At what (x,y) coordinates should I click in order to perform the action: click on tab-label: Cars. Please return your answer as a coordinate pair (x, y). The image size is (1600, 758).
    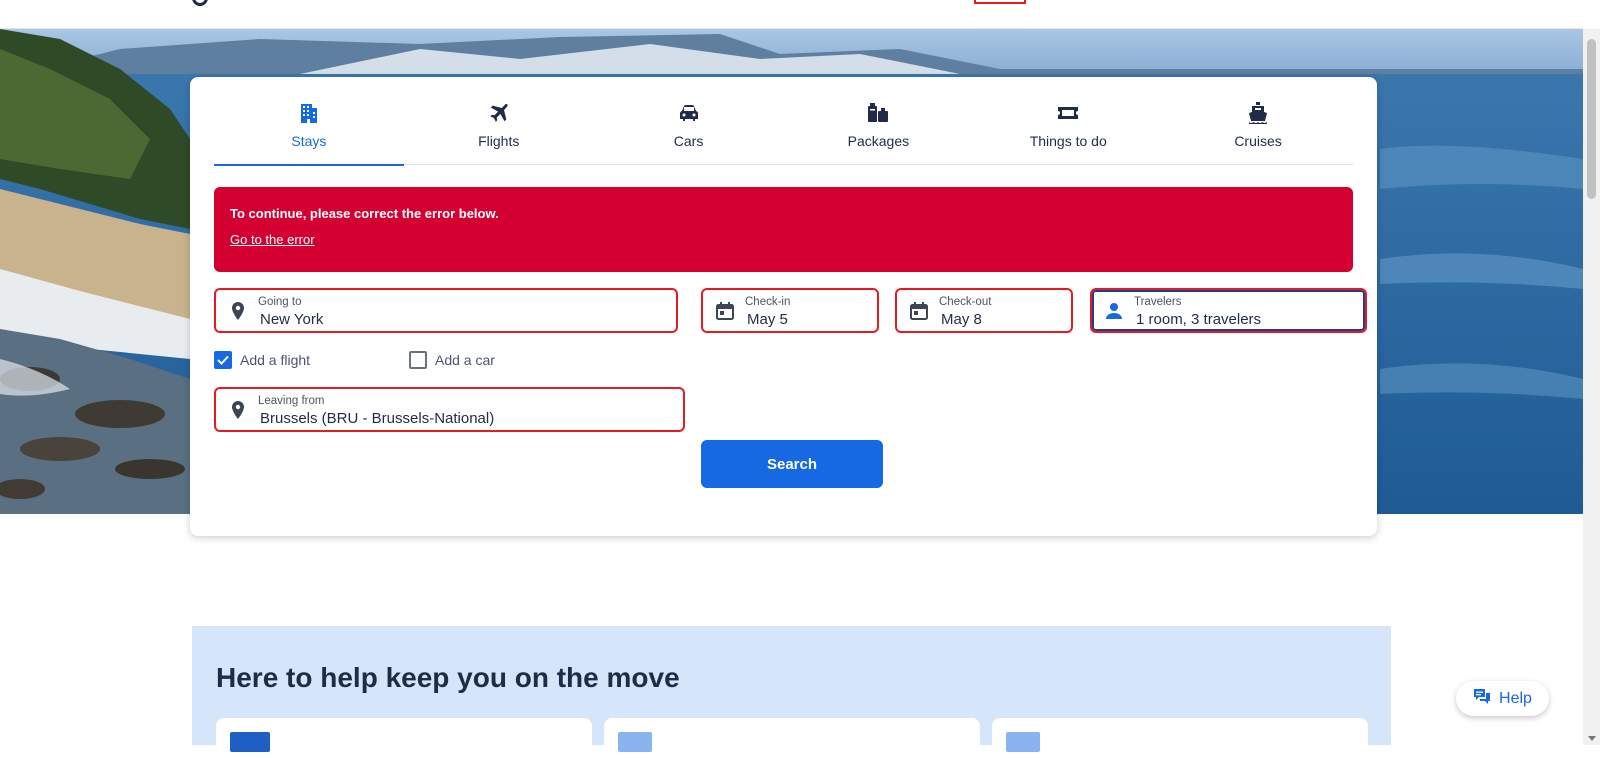
    Looking at the image, I should click on (688, 141).